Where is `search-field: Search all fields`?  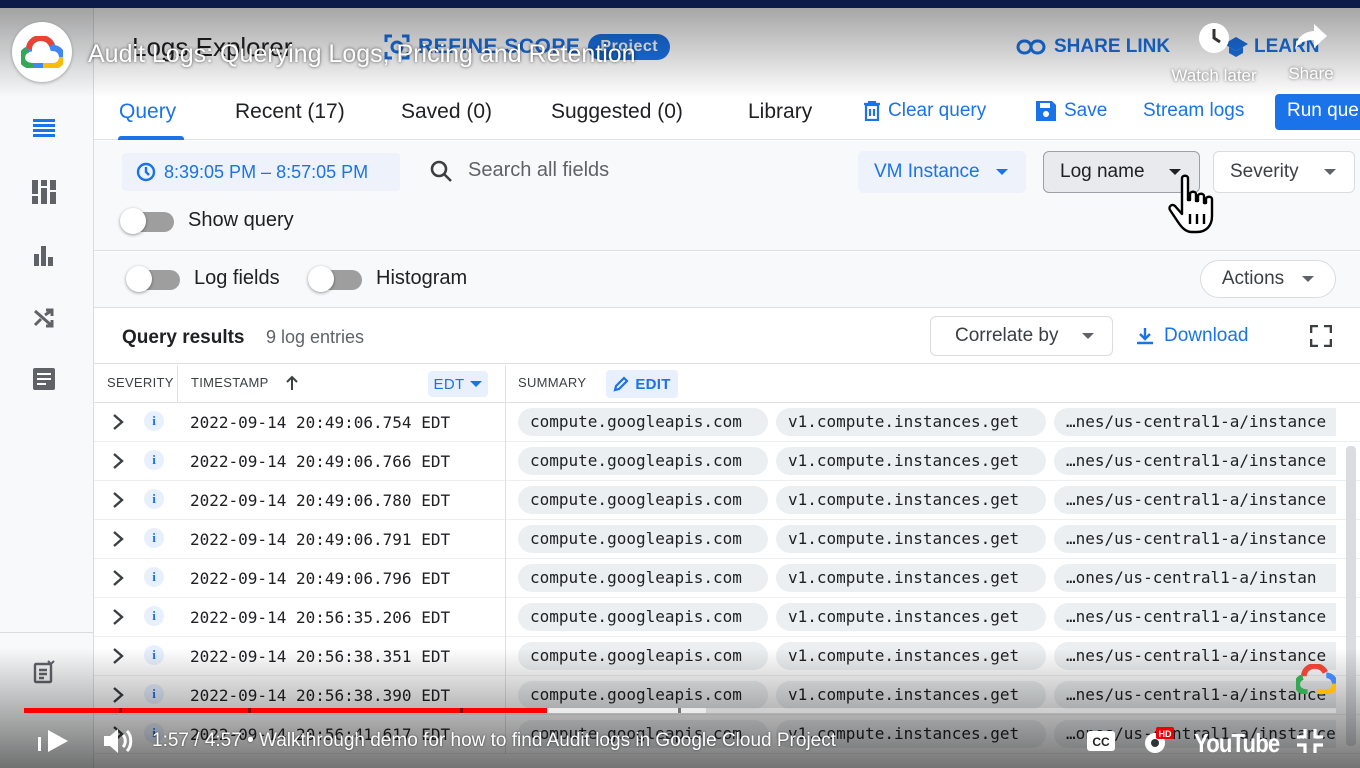 search-field: Search all fields is located at coordinates (519, 170).